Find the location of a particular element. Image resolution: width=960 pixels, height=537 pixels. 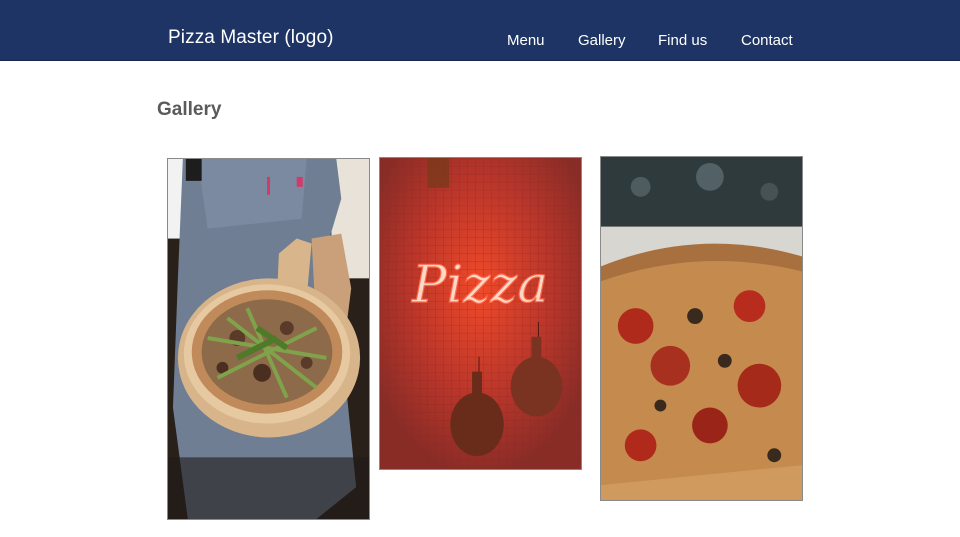

gallery-heading: Gallery is located at coordinates (189, 109).